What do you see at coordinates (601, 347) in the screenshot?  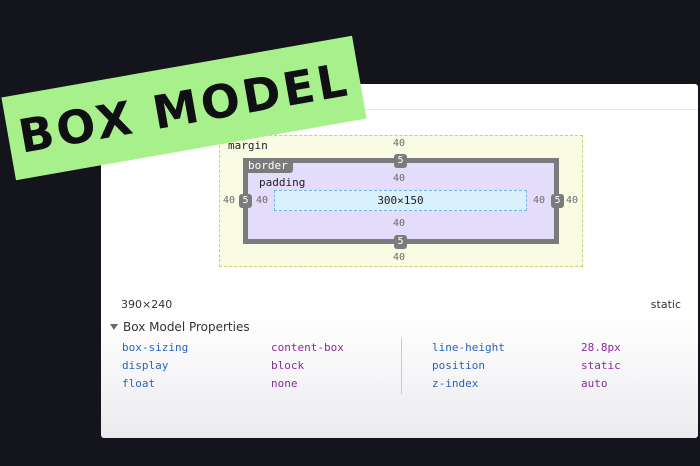 I see `property-value: 28.8px` at bounding box center [601, 347].